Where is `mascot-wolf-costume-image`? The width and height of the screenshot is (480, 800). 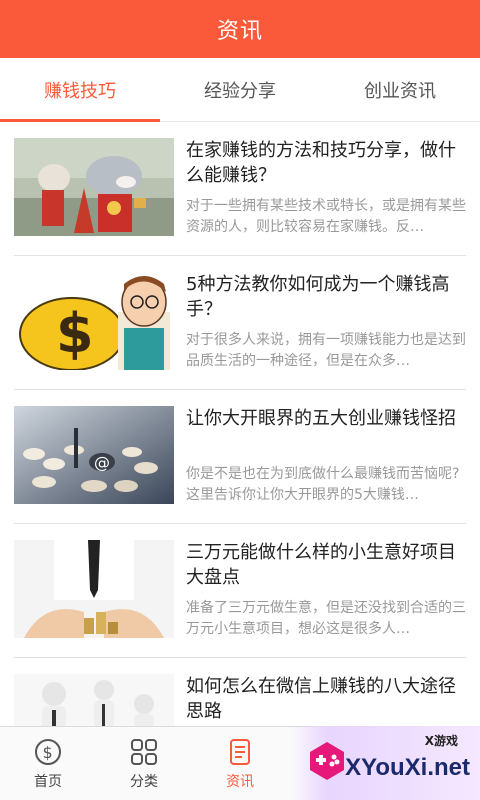 mascot-wolf-costume-image is located at coordinates (94, 187).